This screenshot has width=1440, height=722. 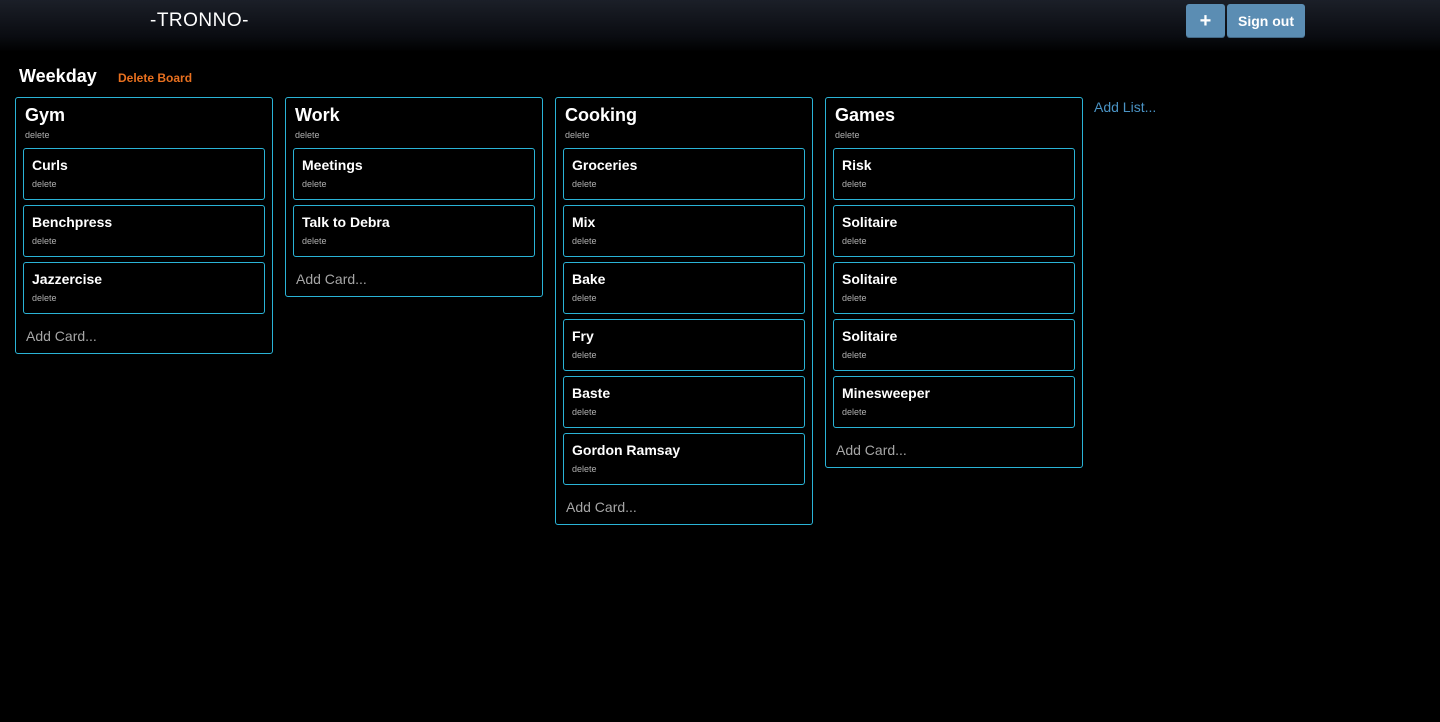 I want to click on card: Meetings delete, so click(x=414, y=174).